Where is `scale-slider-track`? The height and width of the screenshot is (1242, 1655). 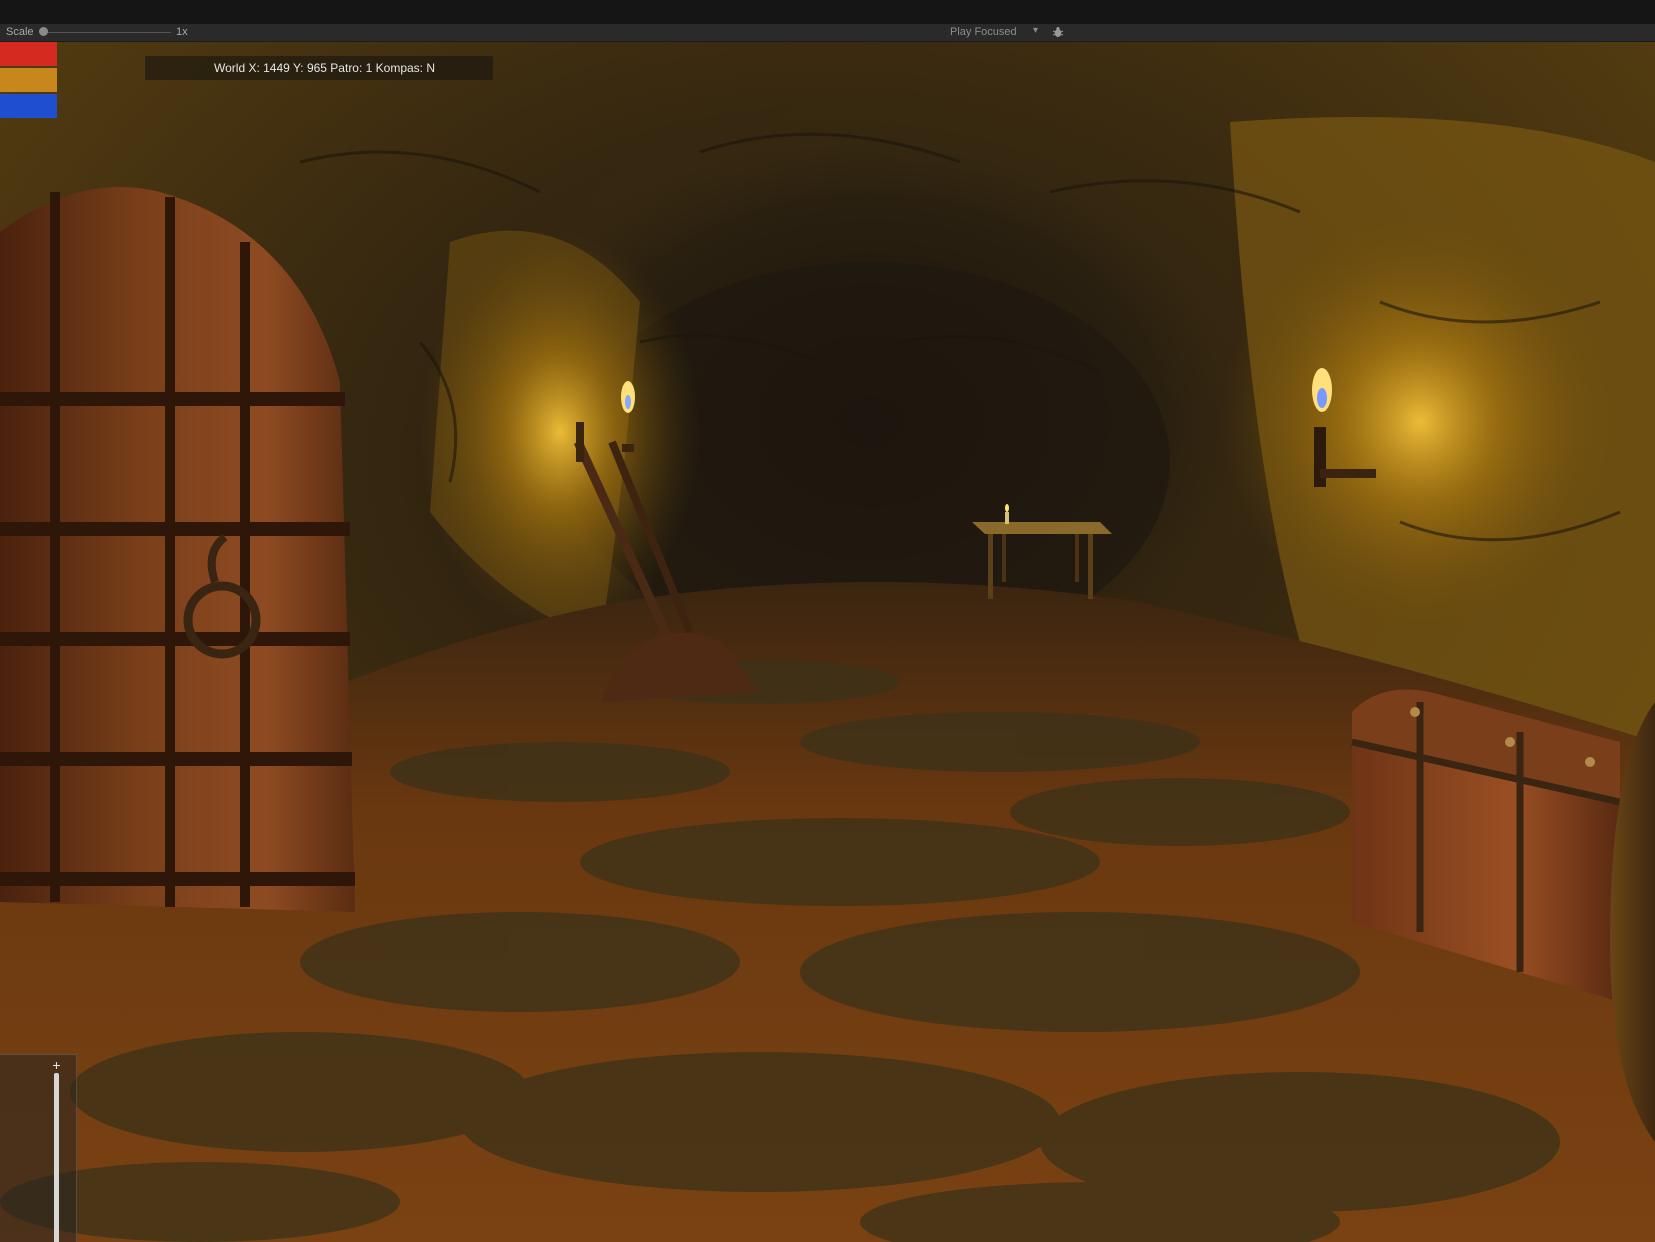 scale-slider-track is located at coordinates (107, 32).